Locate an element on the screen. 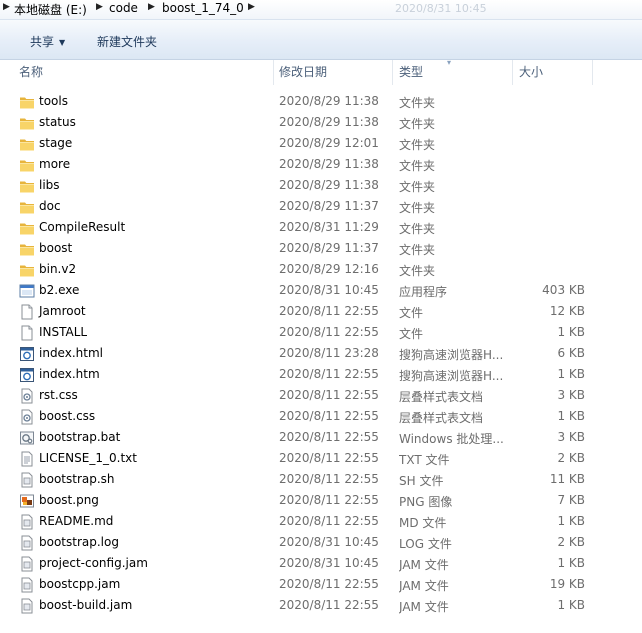  column-header-name: 名称 is located at coordinates (31, 72).